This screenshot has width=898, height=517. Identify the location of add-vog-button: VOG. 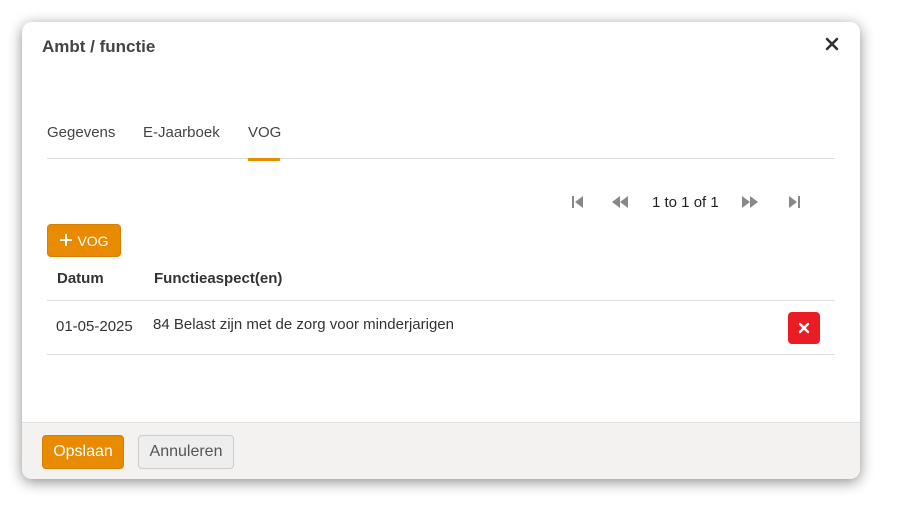
(84, 240).